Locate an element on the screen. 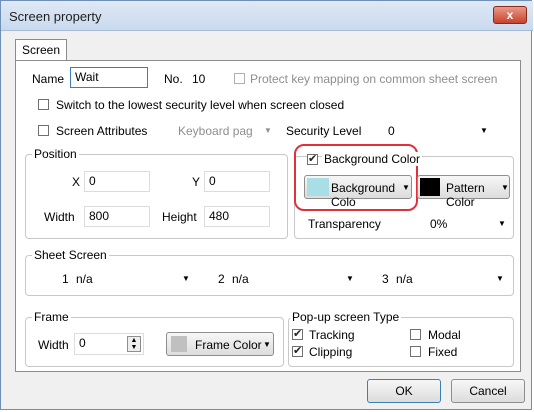 This screenshot has height=412, width=534. x-field: 0 is located at coordinates (117, 181).